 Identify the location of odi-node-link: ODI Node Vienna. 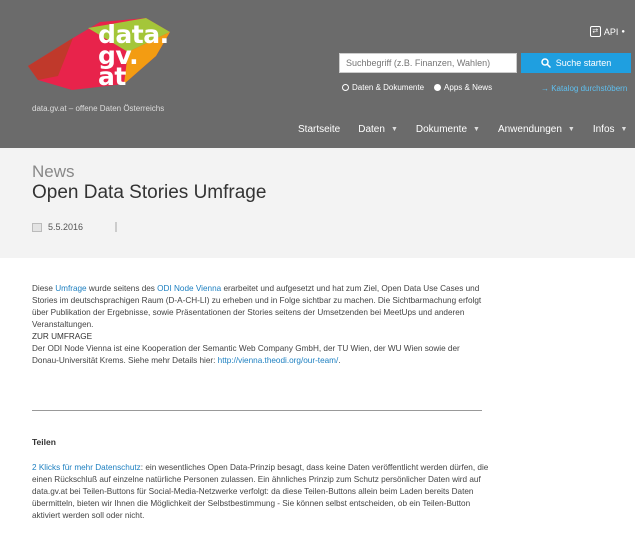
(189, 288).